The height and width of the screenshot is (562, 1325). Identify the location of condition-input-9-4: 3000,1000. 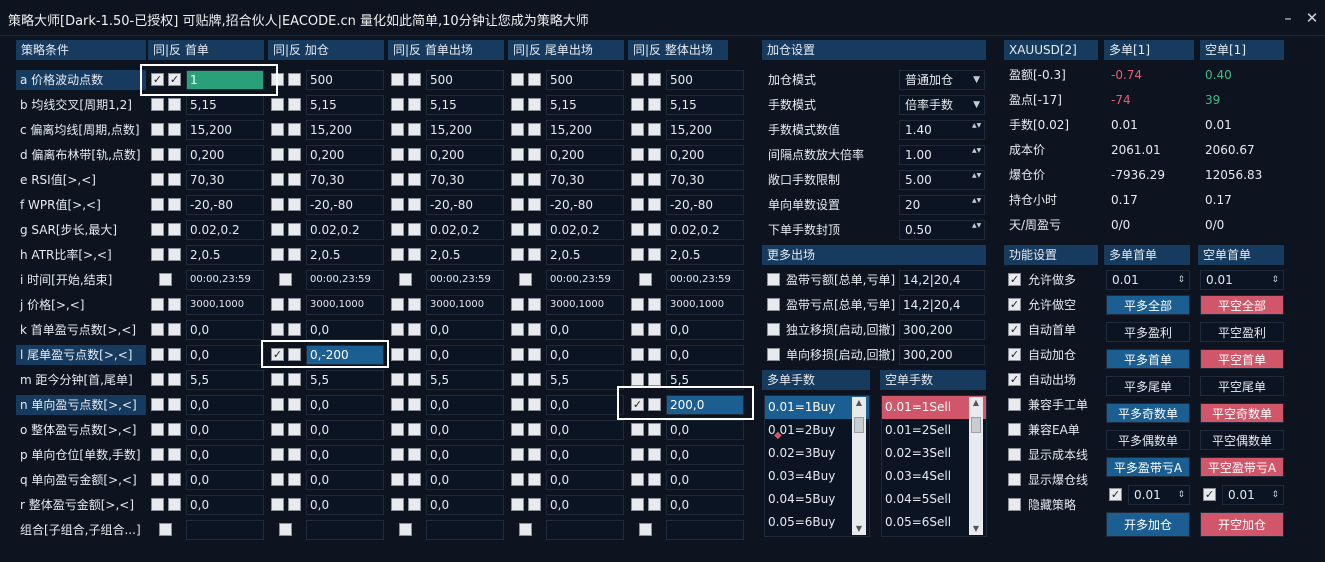
(705, 305).